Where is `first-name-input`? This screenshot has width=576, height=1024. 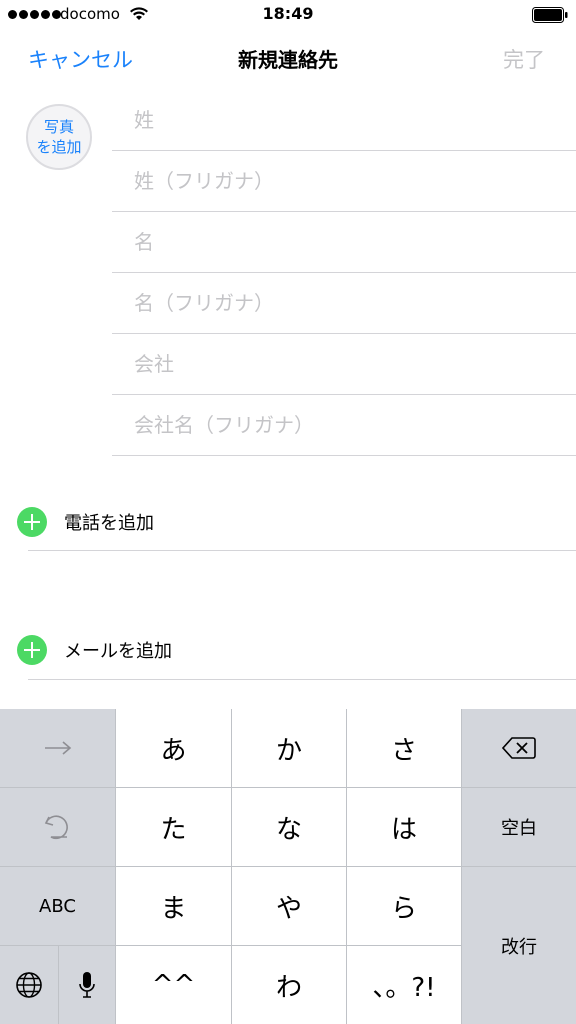 first-name-input is located at coordinates (334, 242).